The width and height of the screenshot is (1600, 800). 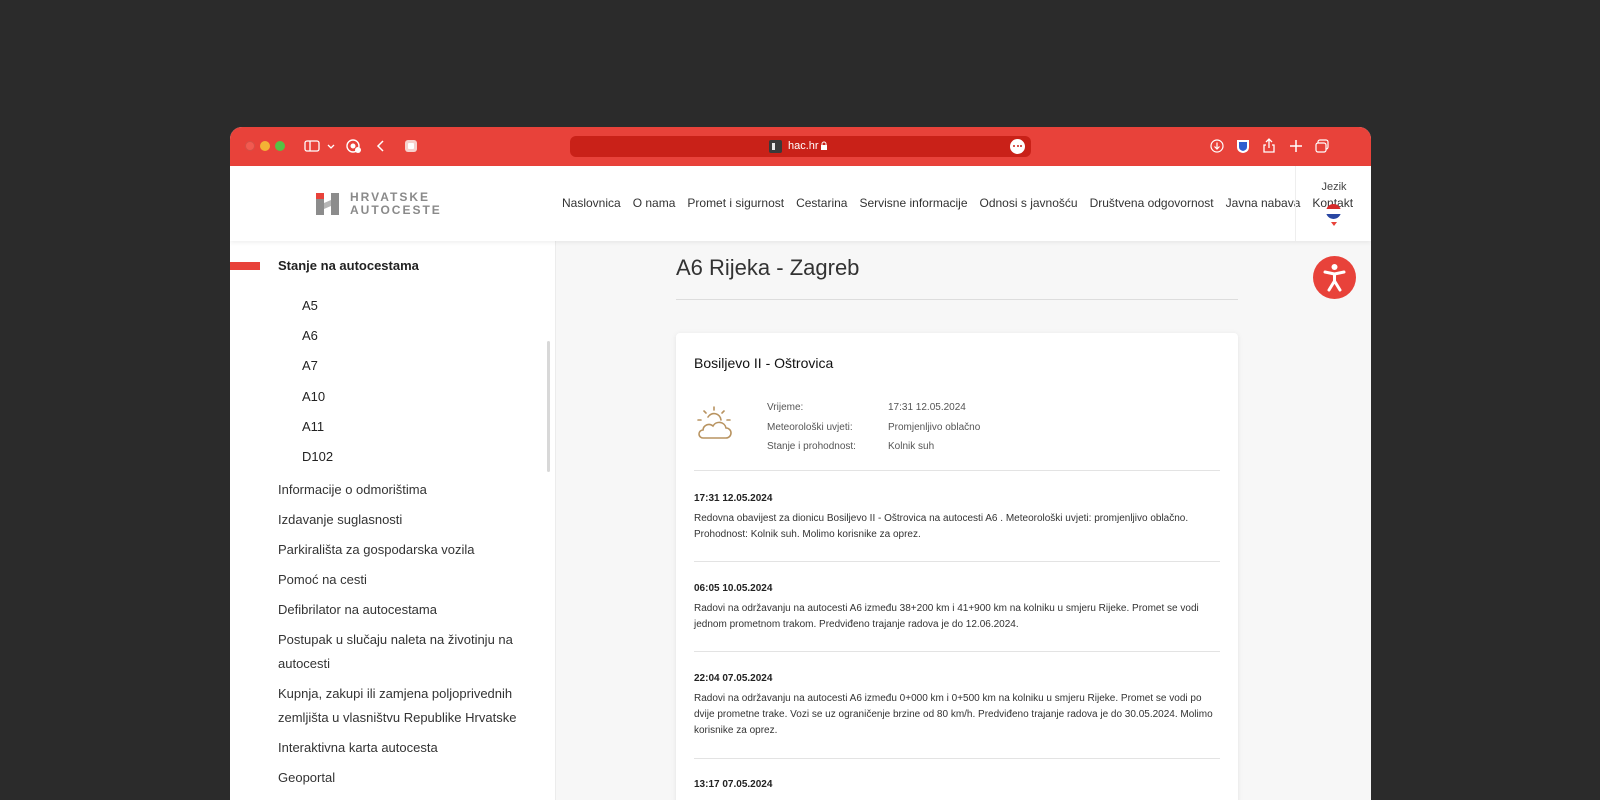 I want to click on zoom-window-button, so click(x=280, y=146).